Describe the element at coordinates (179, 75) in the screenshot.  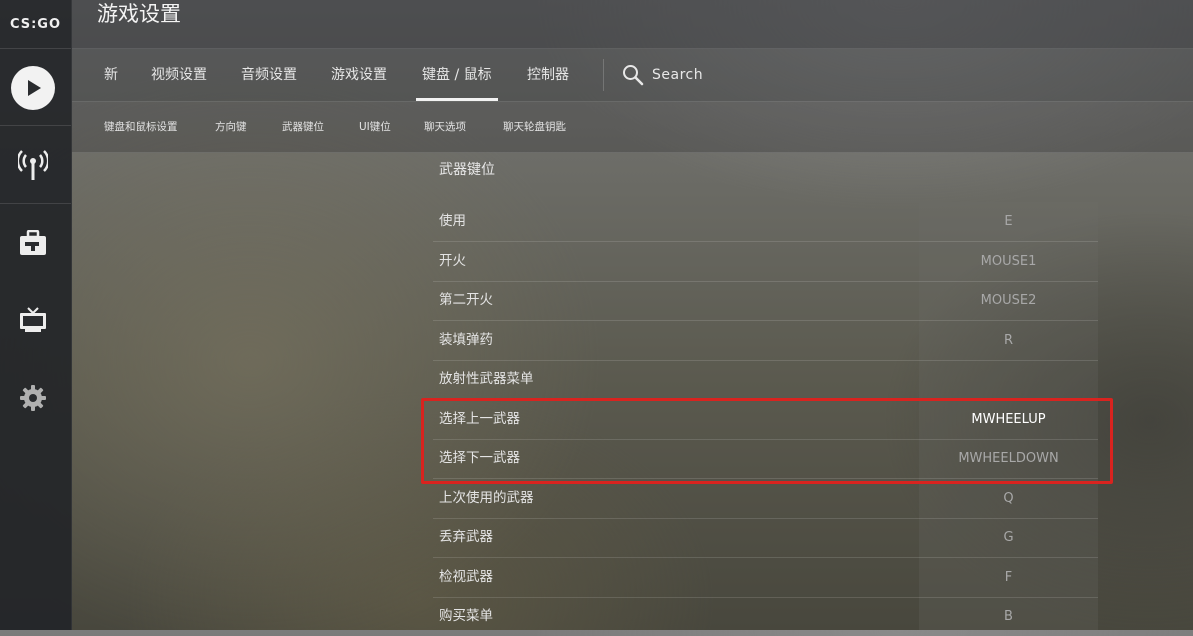
I see `tab-video: 视频设置` at that location.